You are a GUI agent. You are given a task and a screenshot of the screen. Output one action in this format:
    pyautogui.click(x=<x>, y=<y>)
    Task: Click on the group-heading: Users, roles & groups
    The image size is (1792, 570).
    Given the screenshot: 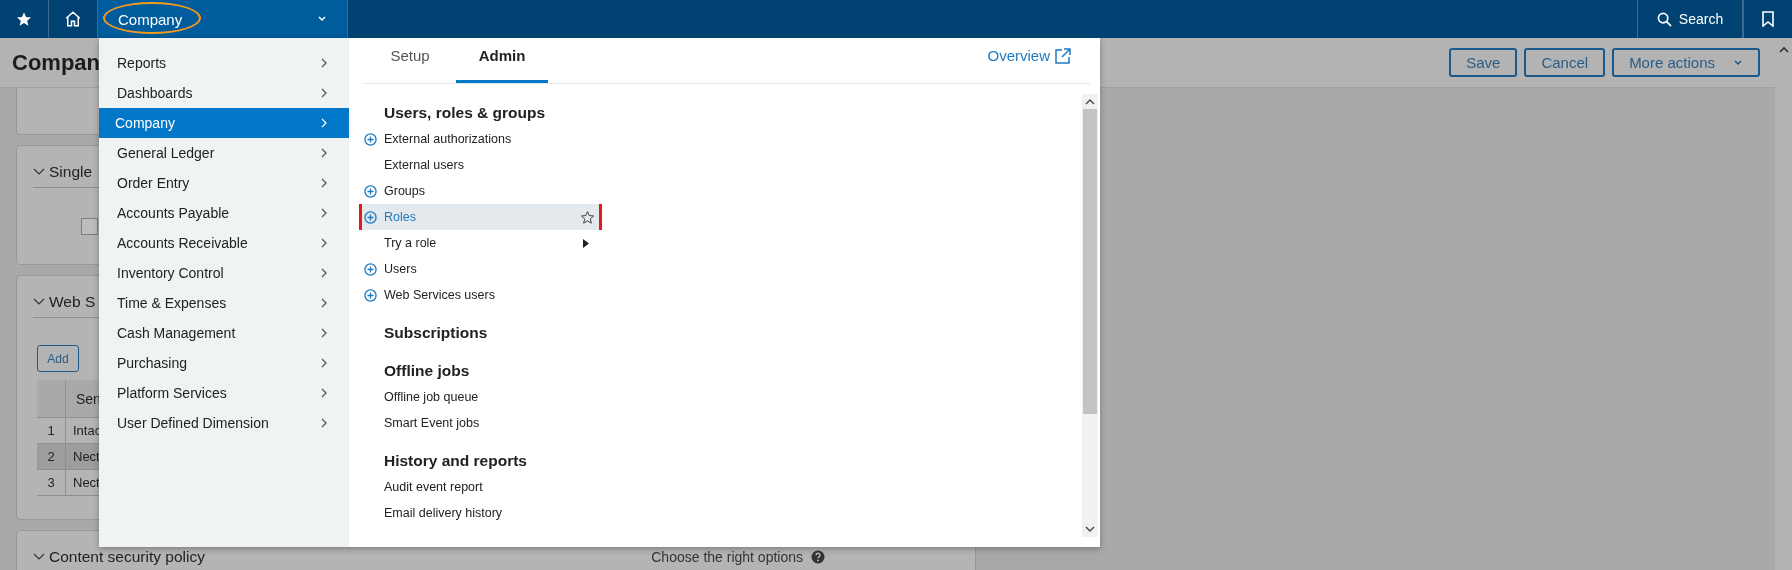 What is the action you would take?
    pyautogui.click(x=465, y=113)
    